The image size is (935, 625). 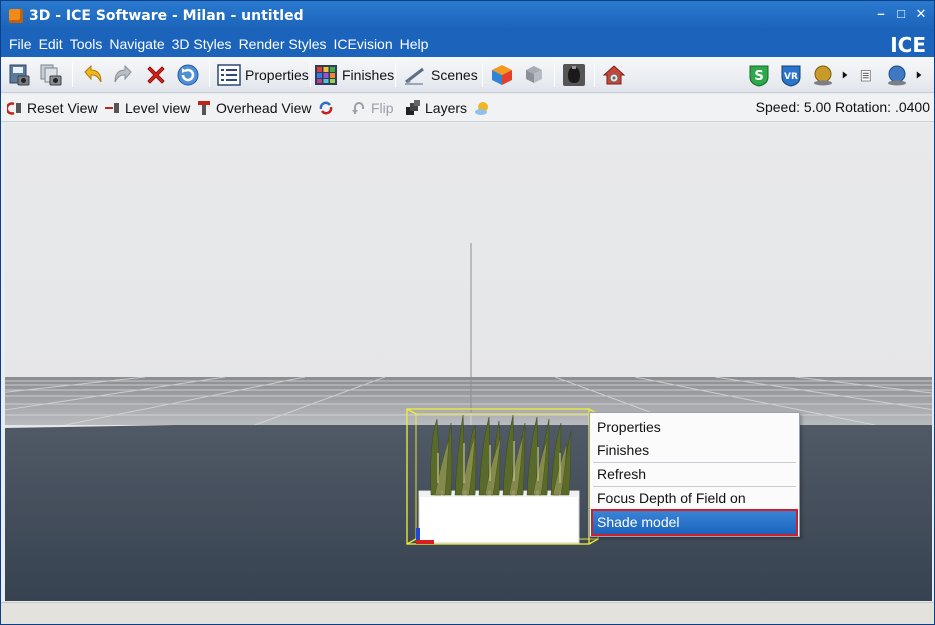 I want to click on sun-settings-button, so click(x=484, y=108).